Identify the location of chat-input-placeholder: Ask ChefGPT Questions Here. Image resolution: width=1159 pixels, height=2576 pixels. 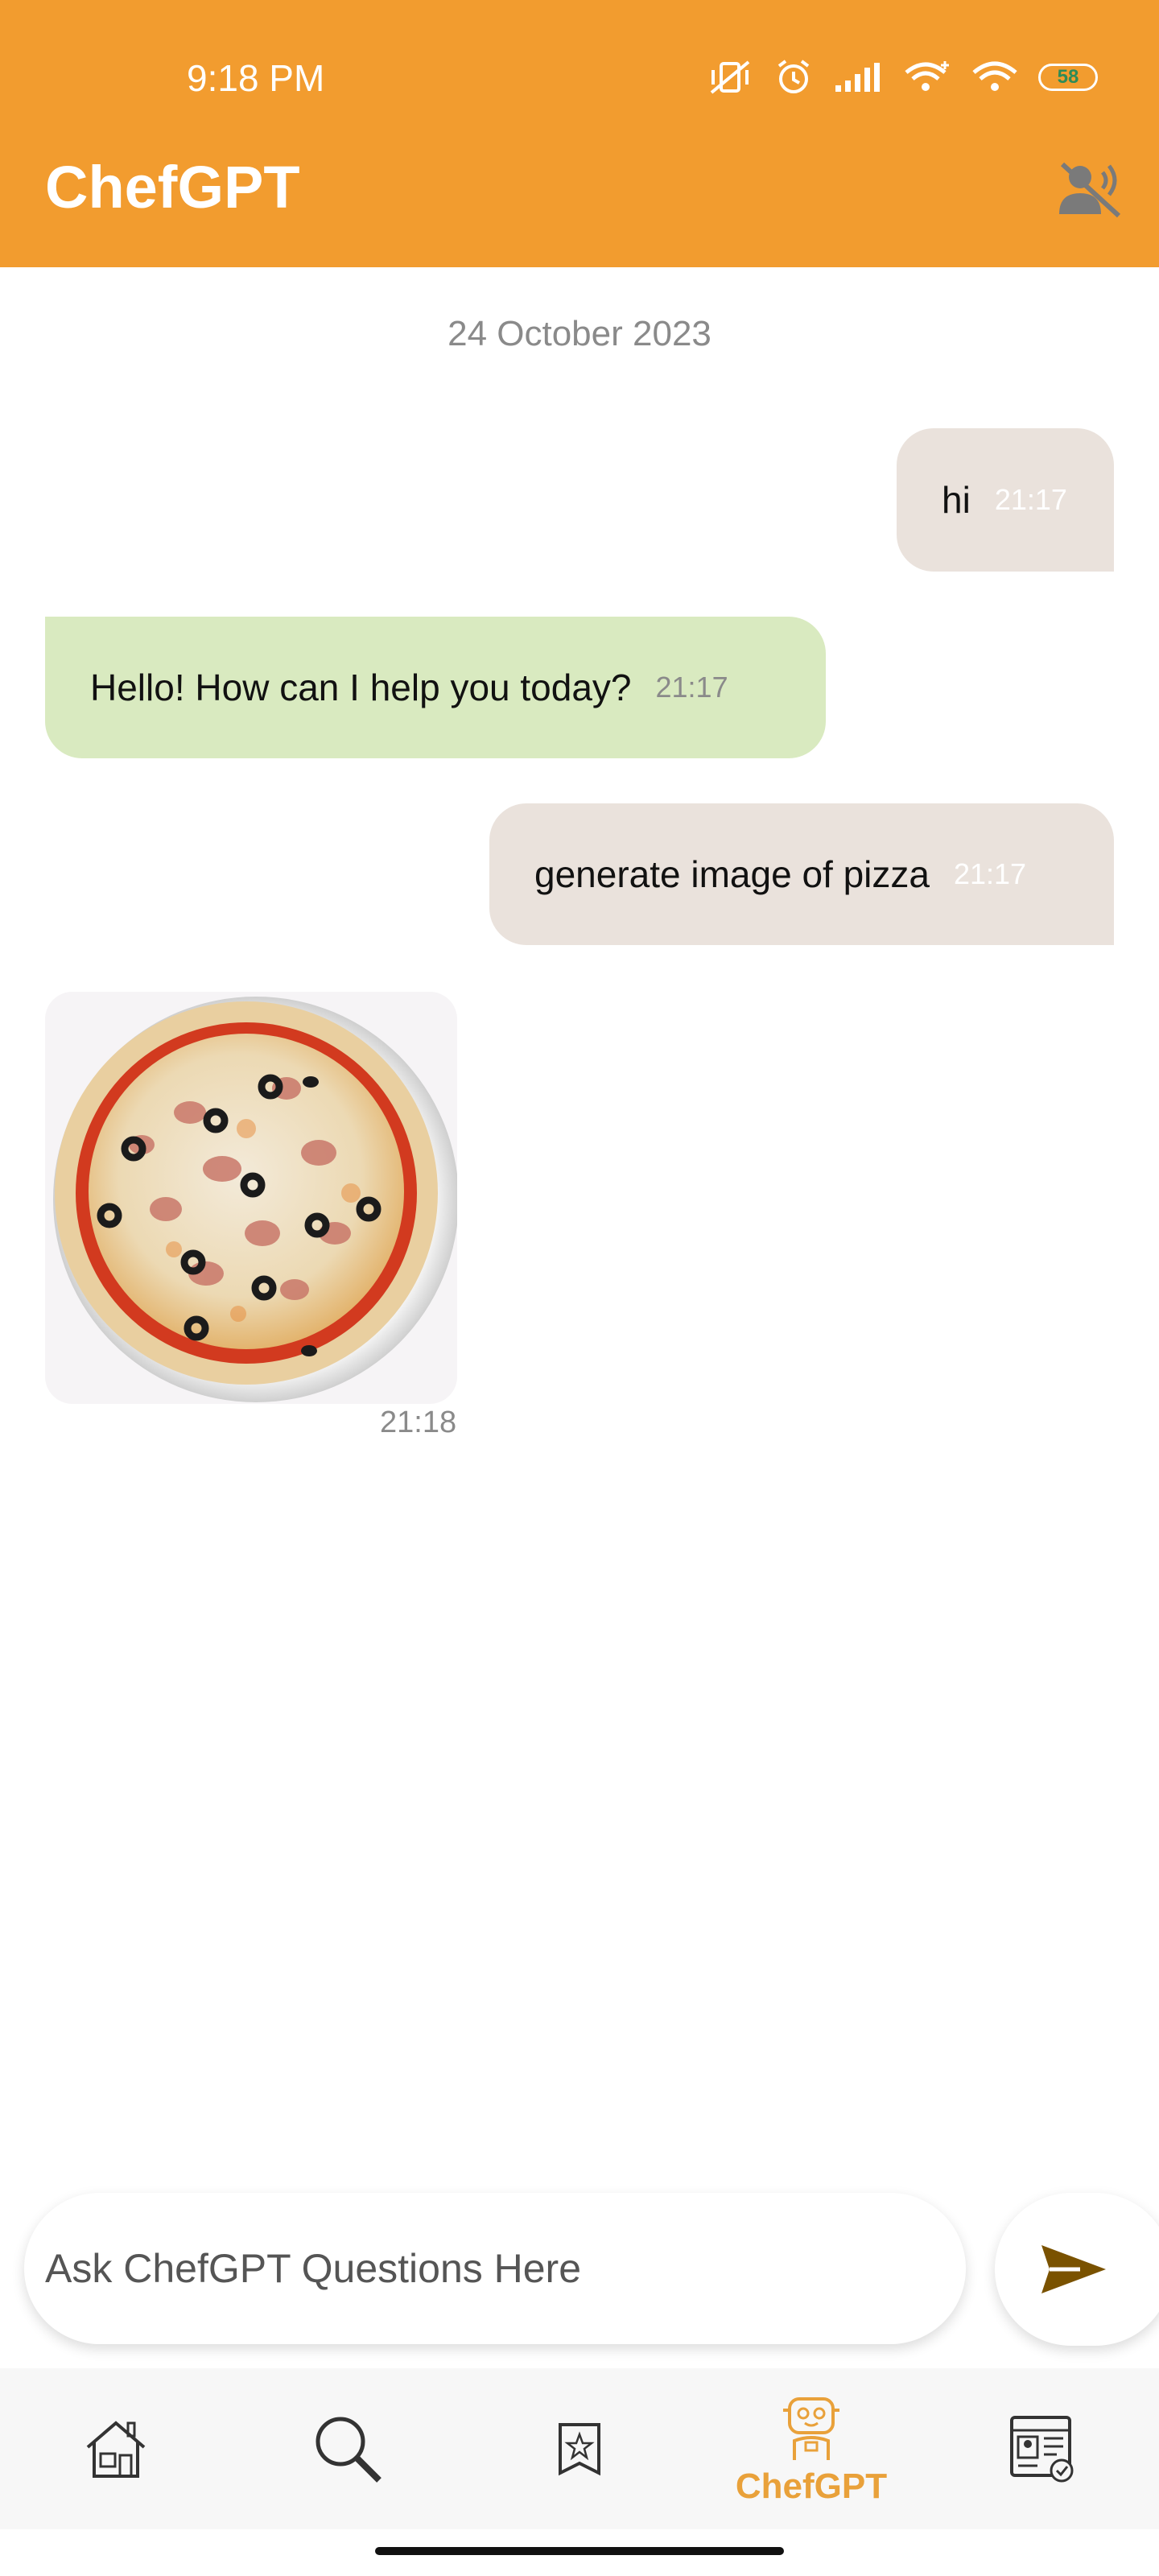
(313, 2268).